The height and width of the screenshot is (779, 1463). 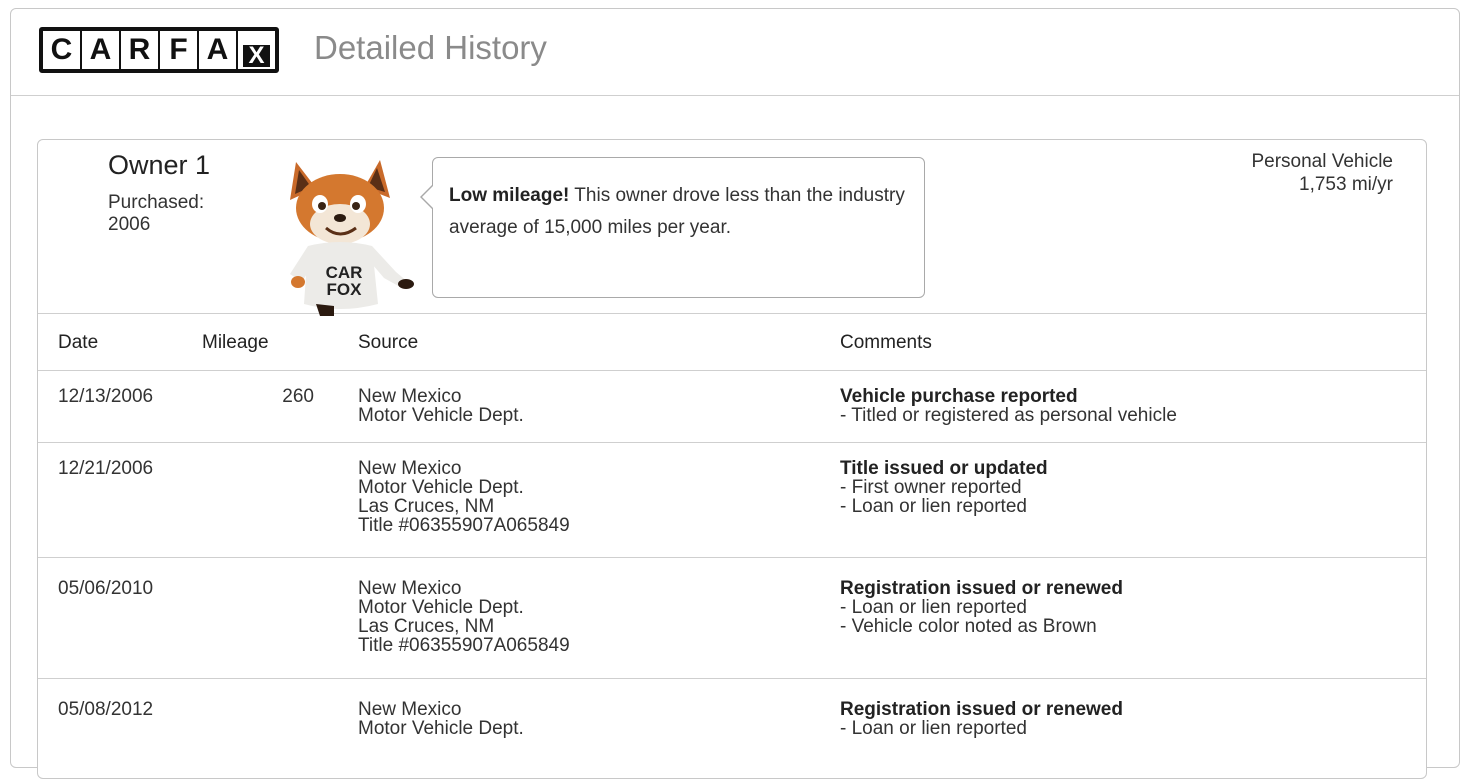 I want to click on page-title: Detailed History, so click(x=430, y=47).